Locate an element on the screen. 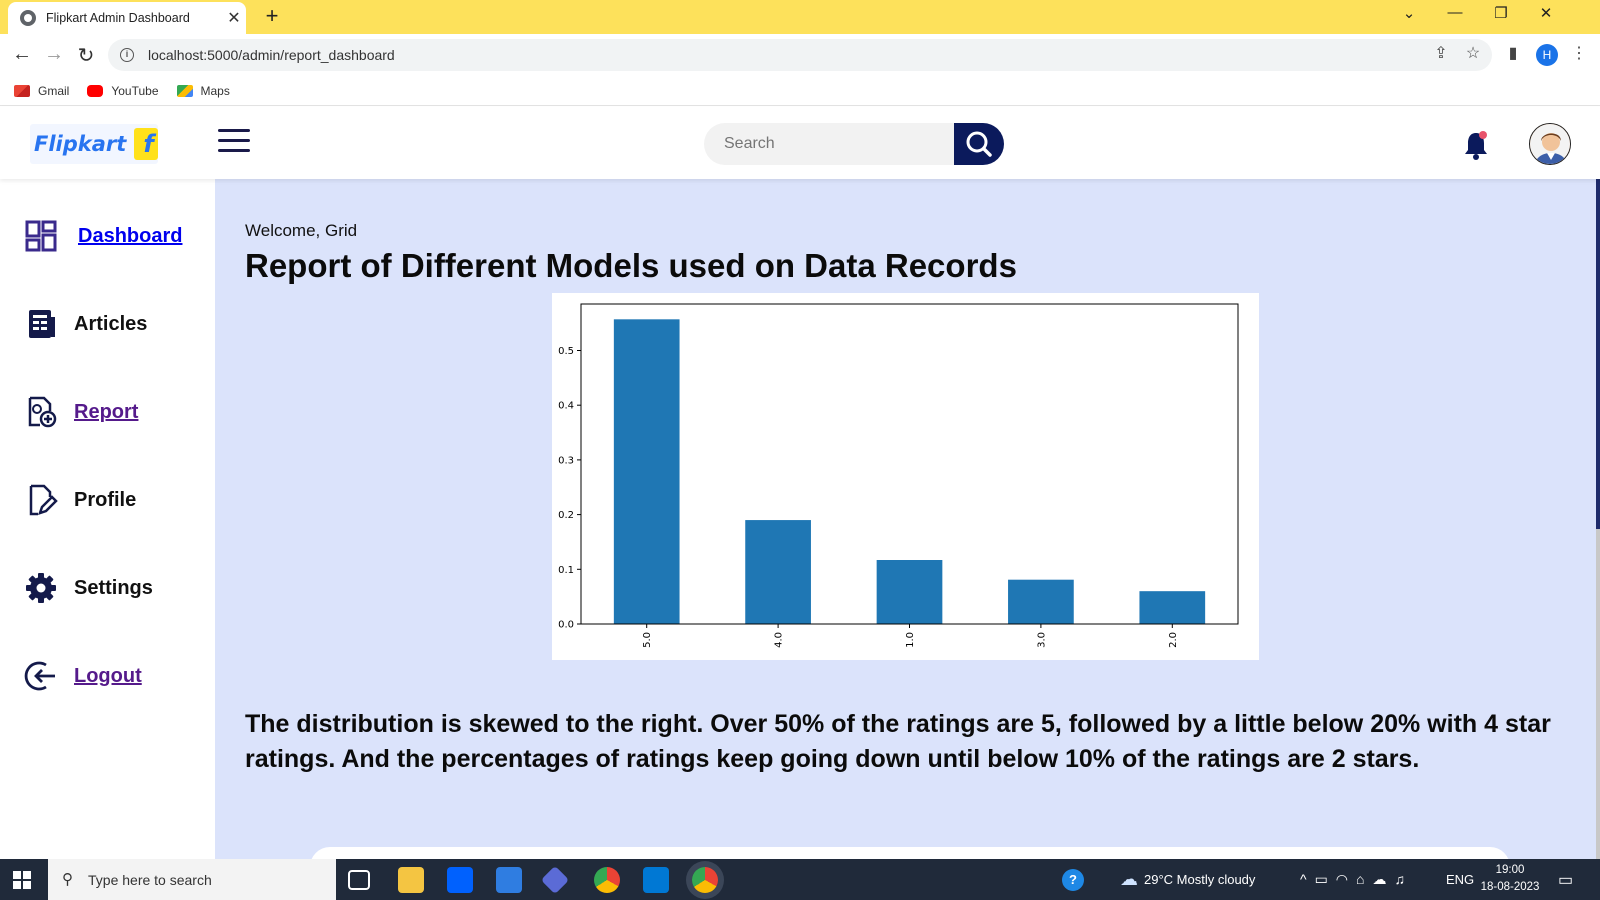  new-tab-button: + is located at coordinates (272, 16).